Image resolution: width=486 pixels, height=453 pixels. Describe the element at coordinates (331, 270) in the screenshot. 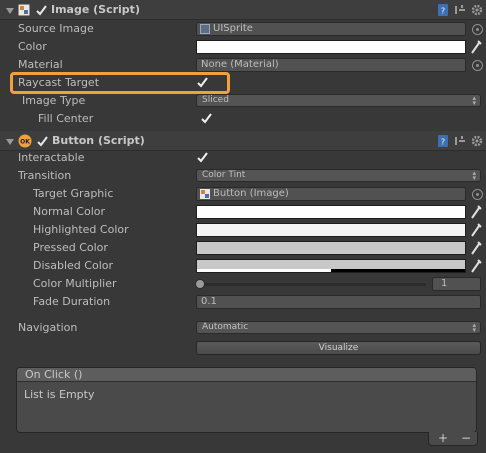

I see `alpha-bar` at that location.